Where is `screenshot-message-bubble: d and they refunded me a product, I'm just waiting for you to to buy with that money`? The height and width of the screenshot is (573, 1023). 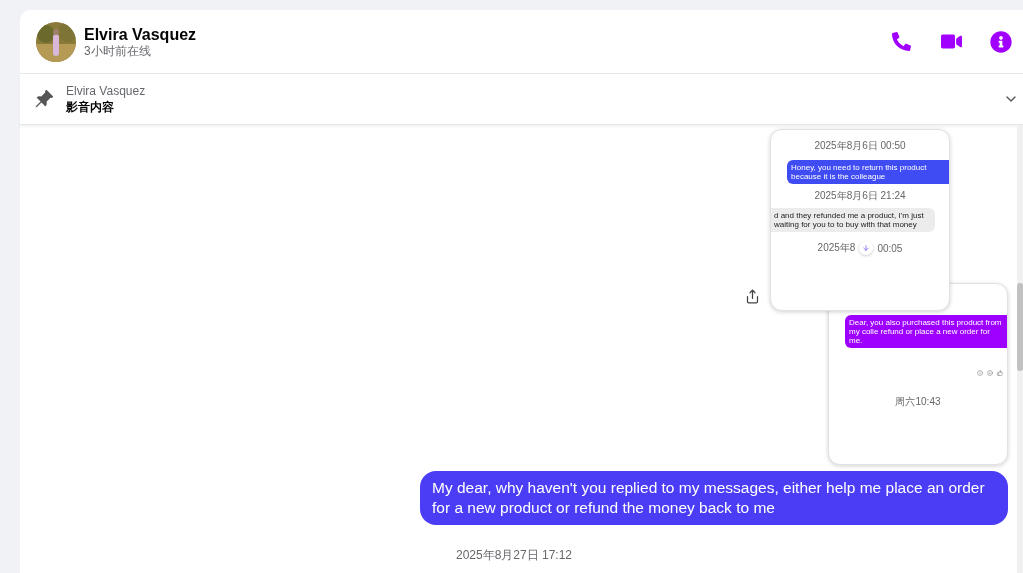
screenshot-message-bubble: d and they refunded me a product, I'm just waiting for you to to buy with that money is located at coordinates (853, 220).